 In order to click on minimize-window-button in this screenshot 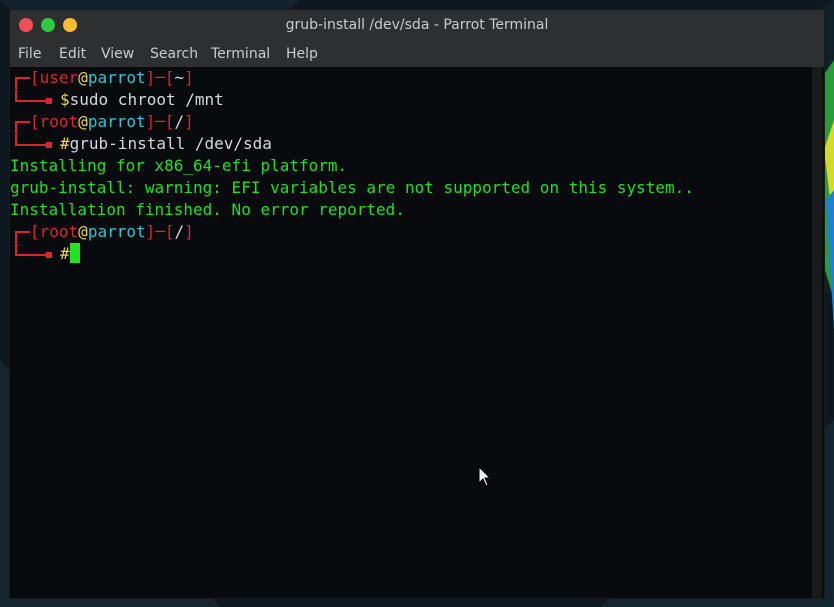, I will do `click(48, 25)`.